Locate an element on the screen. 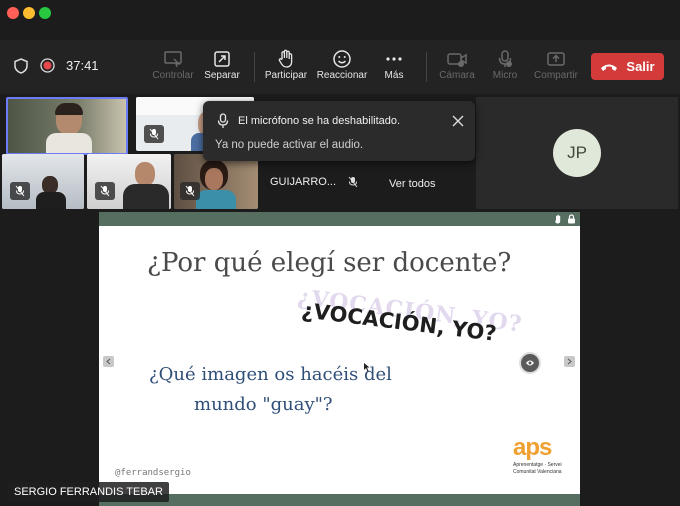  see-all-button: Ver todos is located at coordinates (412, 184).